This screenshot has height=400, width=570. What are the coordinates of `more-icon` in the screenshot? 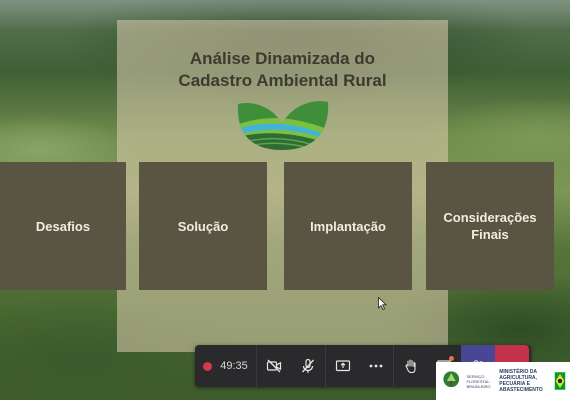 It's located at (376, 366).